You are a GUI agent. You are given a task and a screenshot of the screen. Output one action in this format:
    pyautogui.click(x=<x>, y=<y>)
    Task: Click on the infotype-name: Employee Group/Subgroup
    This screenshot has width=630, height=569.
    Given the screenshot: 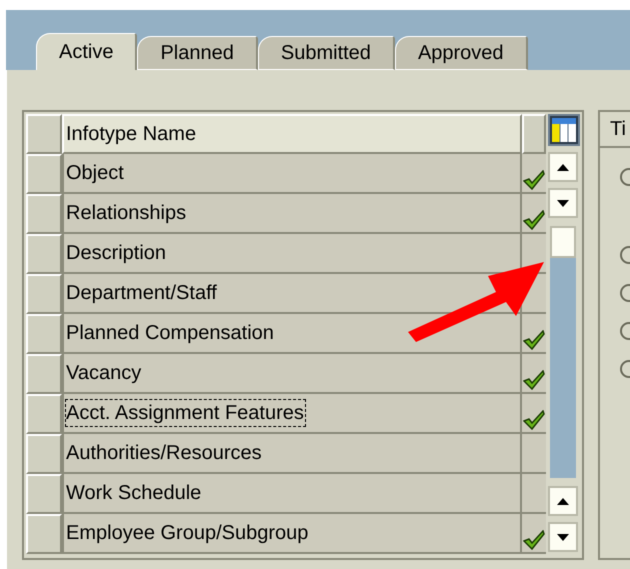 What is the action you would take?
    pyautogui.click(x=187, y=533)
    